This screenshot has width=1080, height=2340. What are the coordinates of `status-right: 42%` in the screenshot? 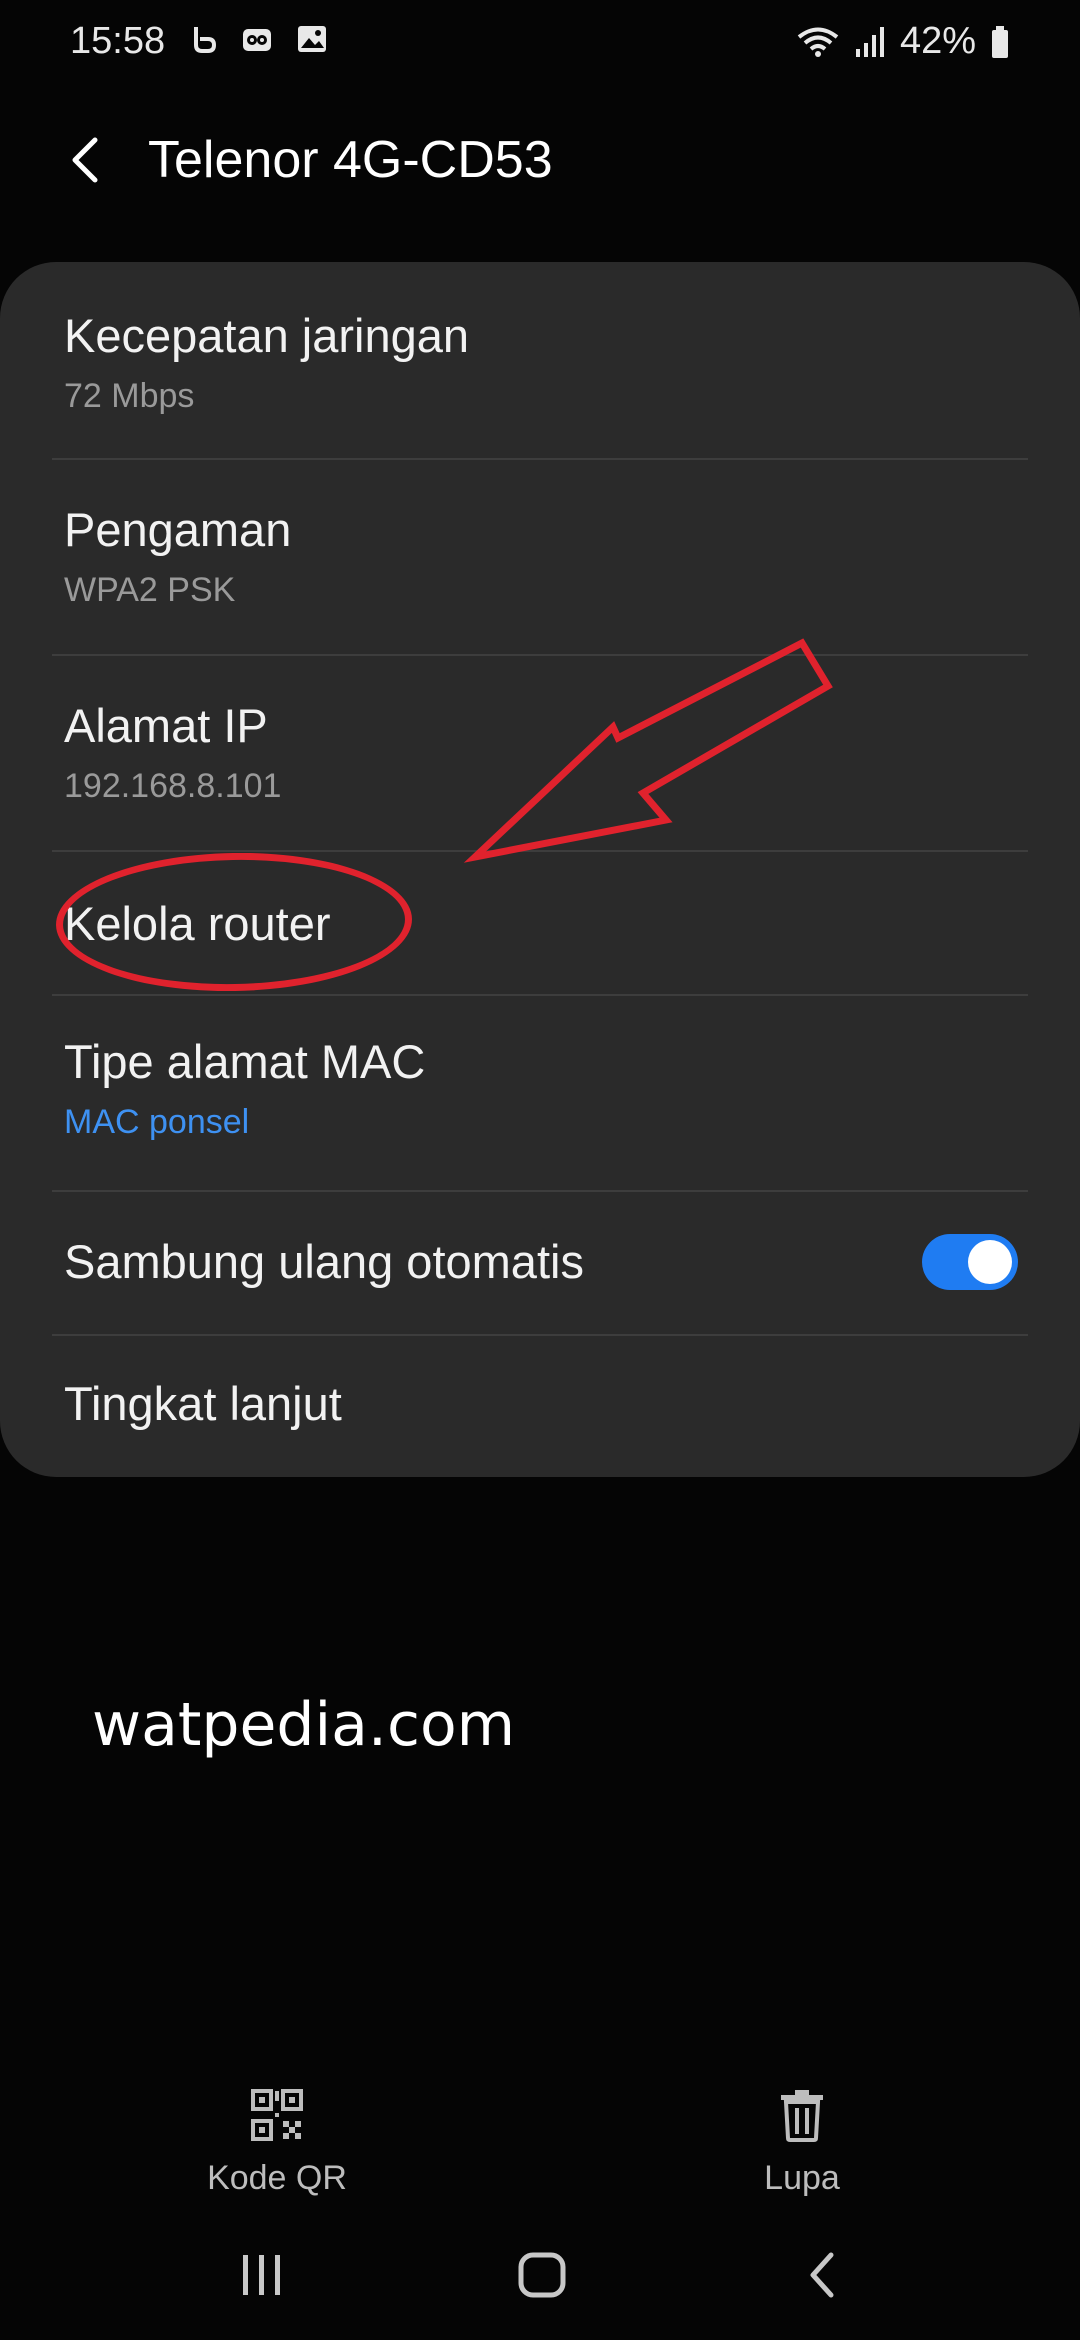 It's located at (903, 41).